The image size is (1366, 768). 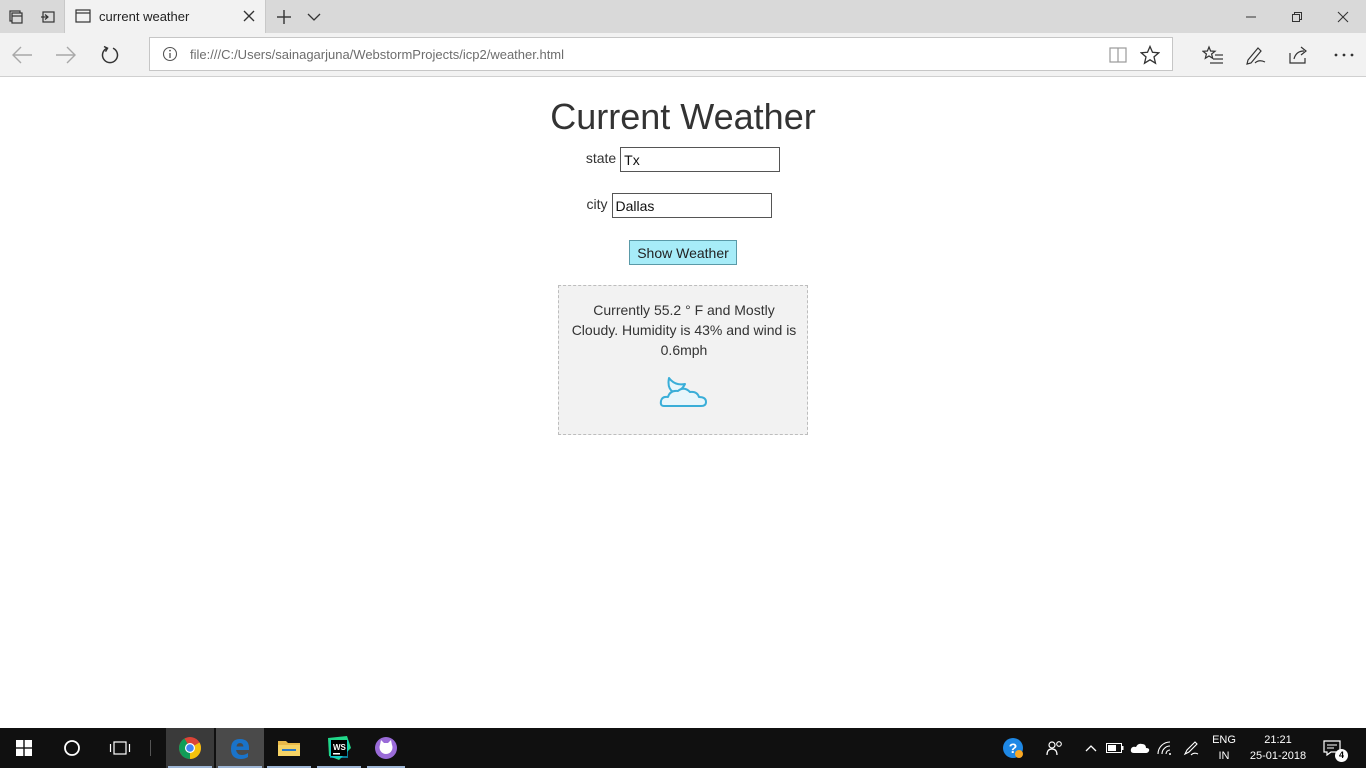 I want to click on tray-pen-button, so click(x=1191, y=748).